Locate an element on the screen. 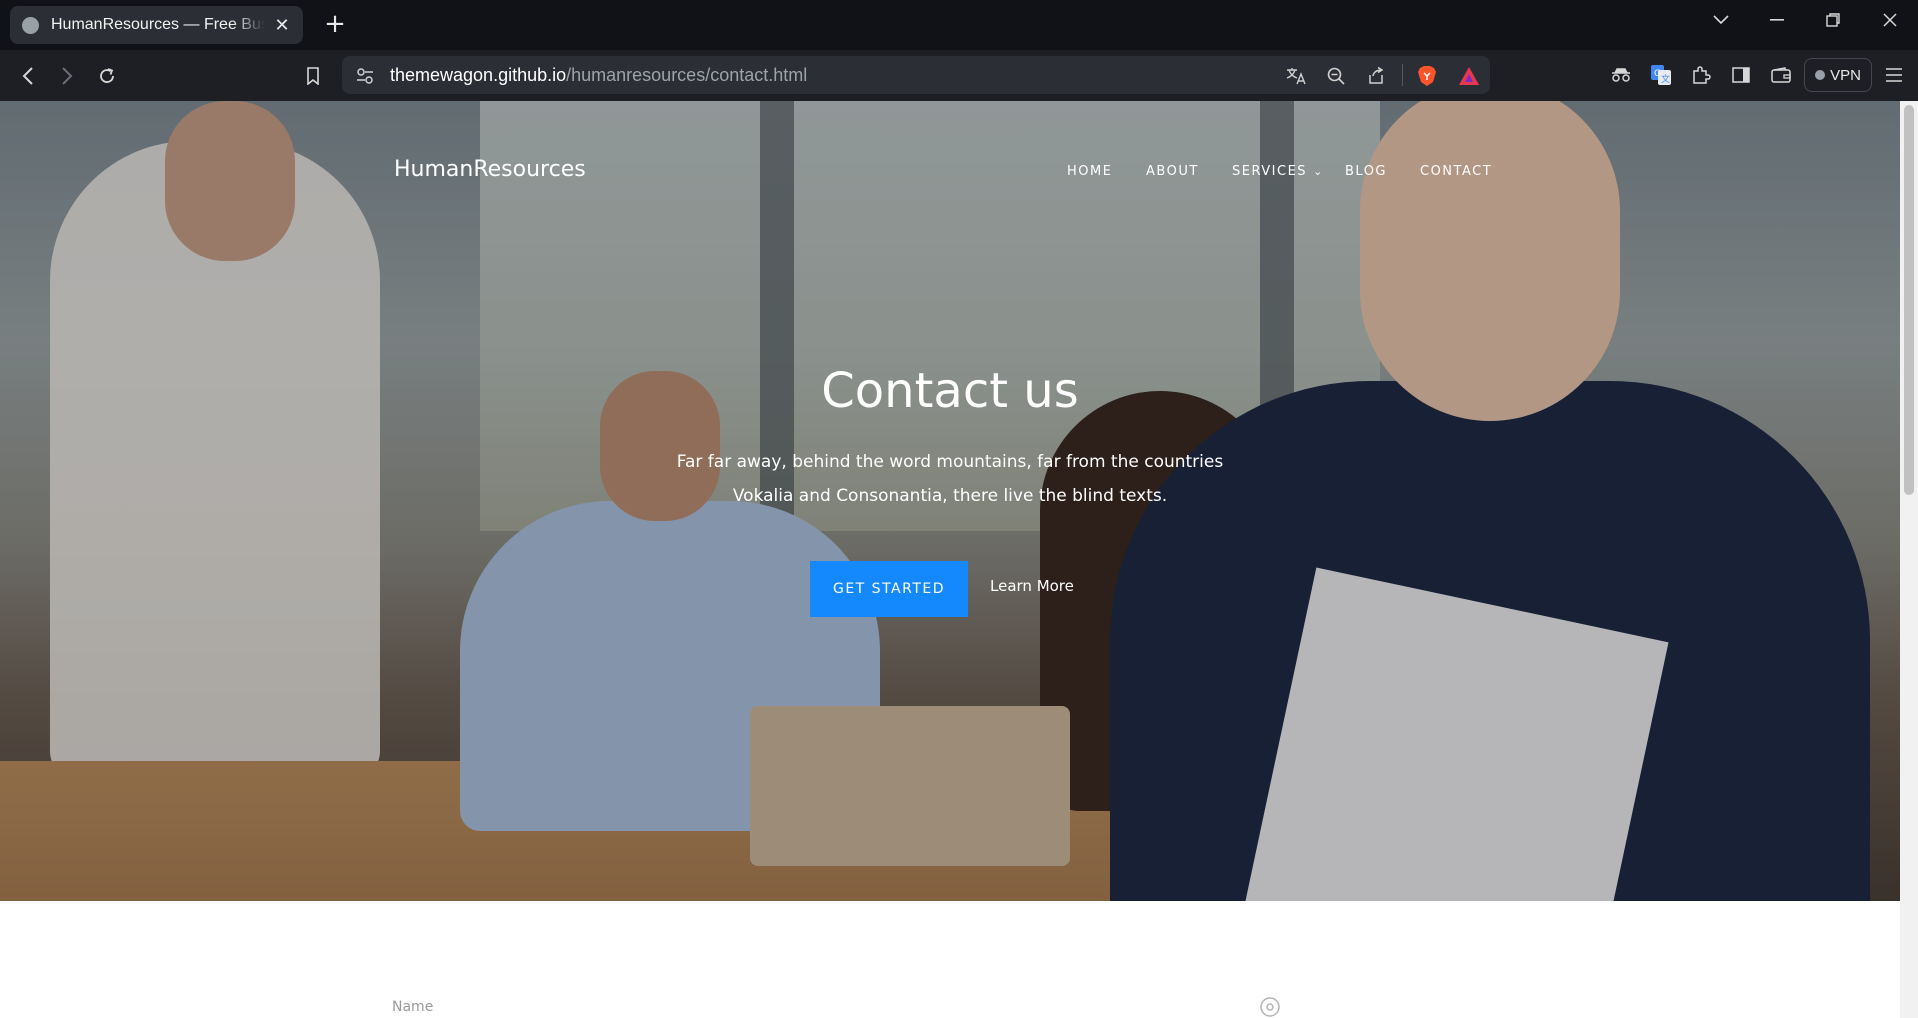  tab-title: HumanResources — Free Business is located at coordinates (158, 24).